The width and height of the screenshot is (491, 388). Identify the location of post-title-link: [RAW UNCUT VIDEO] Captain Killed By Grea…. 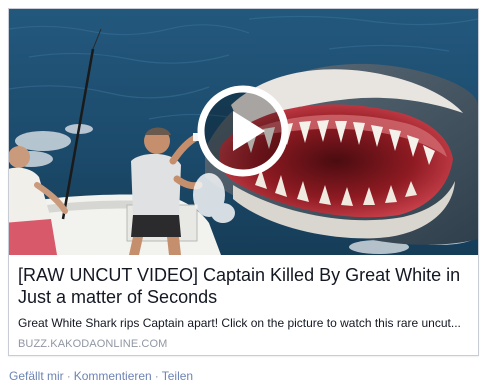
(244, 286).